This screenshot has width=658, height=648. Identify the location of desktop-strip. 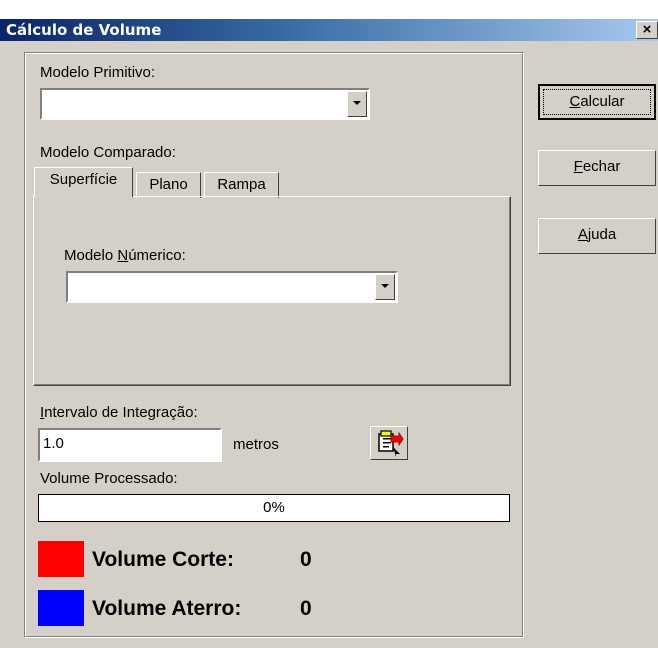
(329, 9).